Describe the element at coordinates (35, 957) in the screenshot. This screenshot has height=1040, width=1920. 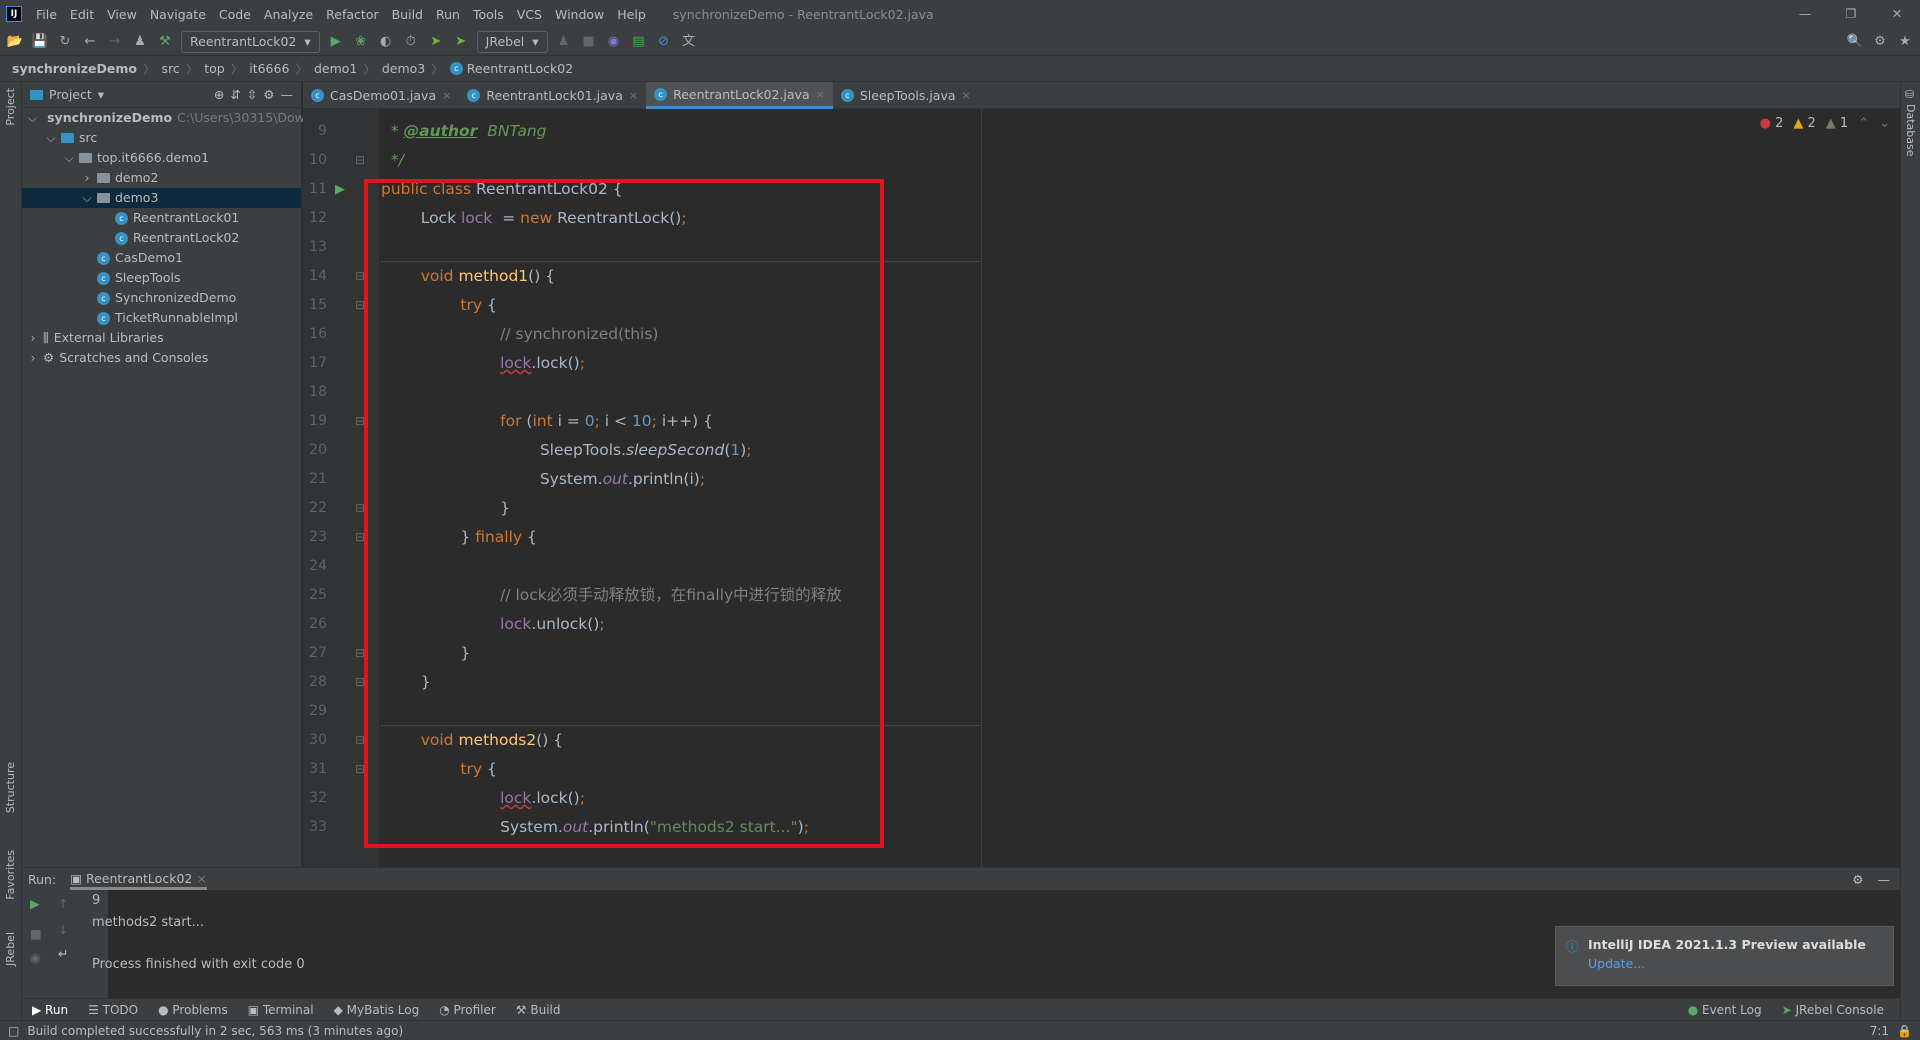
I see `camera-icon: ◉` at that location.